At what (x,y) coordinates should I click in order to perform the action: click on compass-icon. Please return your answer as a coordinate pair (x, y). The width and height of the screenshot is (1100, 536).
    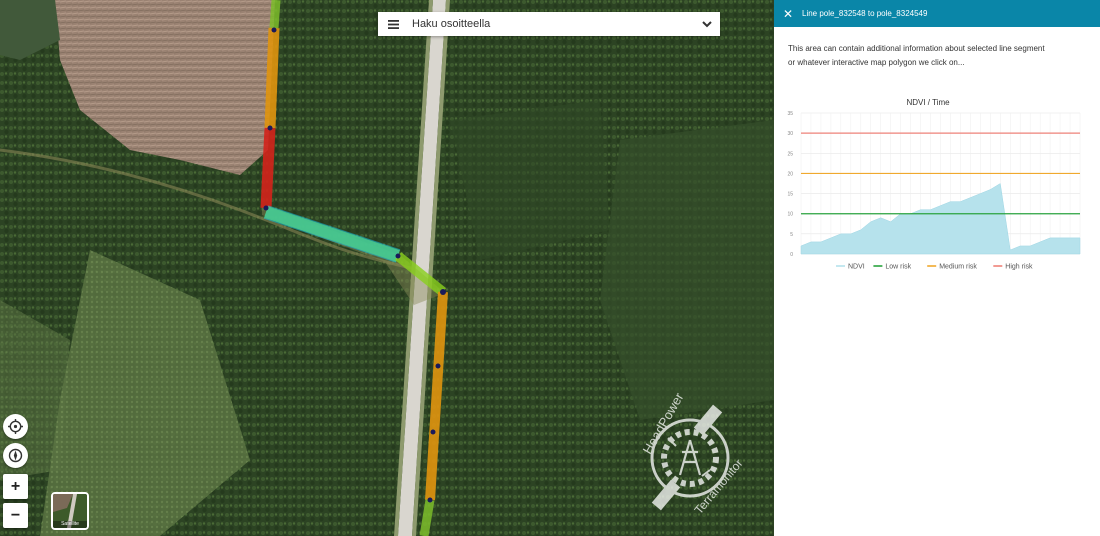
    Looking at the image, I should click on (15, 455).